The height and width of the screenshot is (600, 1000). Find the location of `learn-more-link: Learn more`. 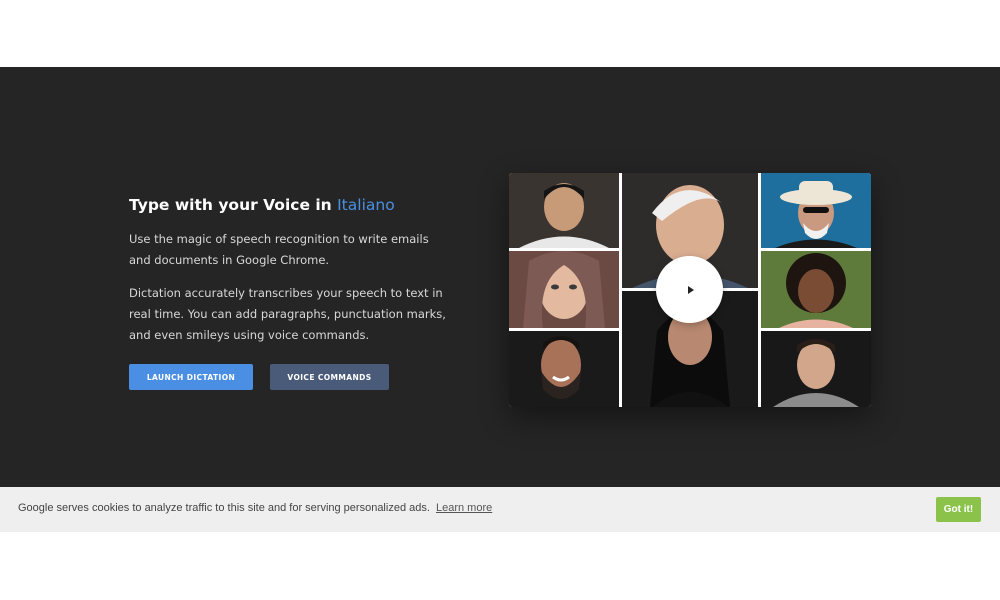

learn-more-link: Learn more is located at coordinates (464, 508).